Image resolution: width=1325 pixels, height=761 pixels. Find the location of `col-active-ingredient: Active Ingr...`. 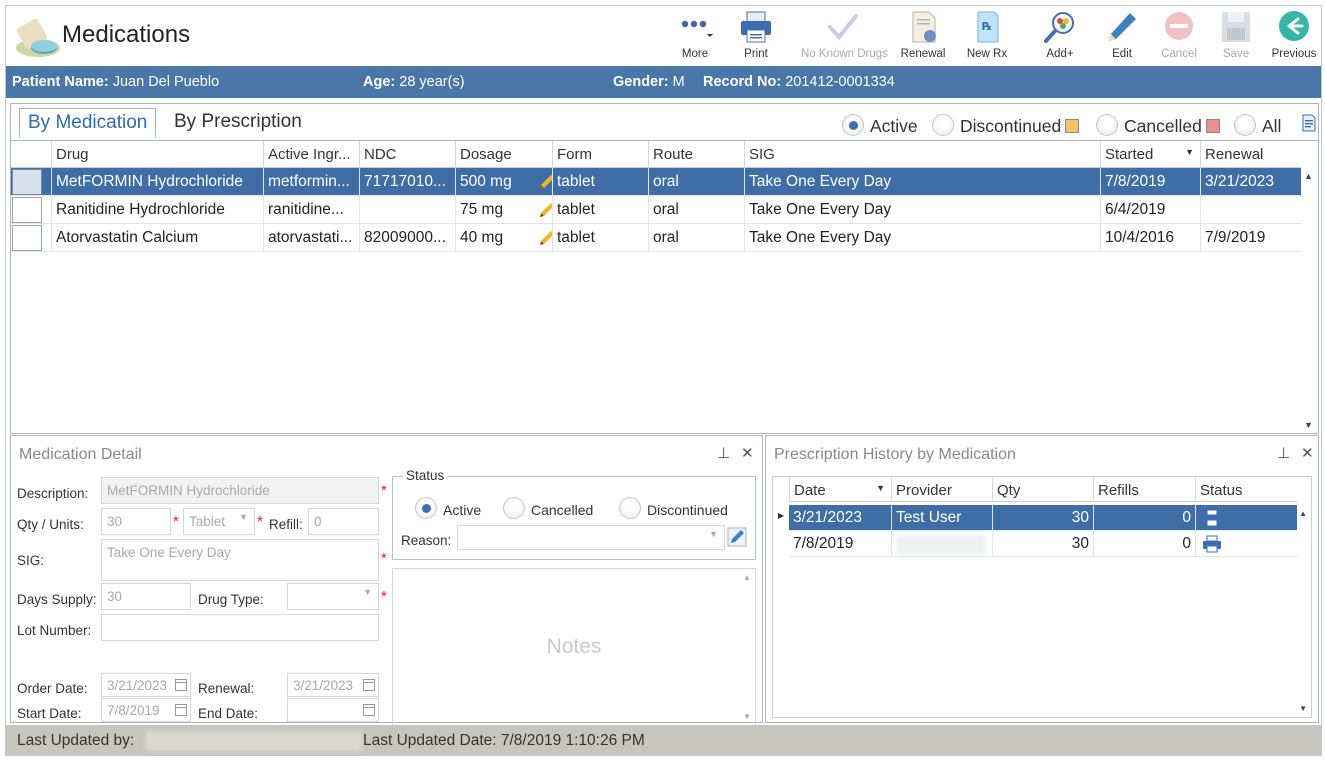

col-active-ingredient: Active Ingr... is located at coordinates (311, 154).